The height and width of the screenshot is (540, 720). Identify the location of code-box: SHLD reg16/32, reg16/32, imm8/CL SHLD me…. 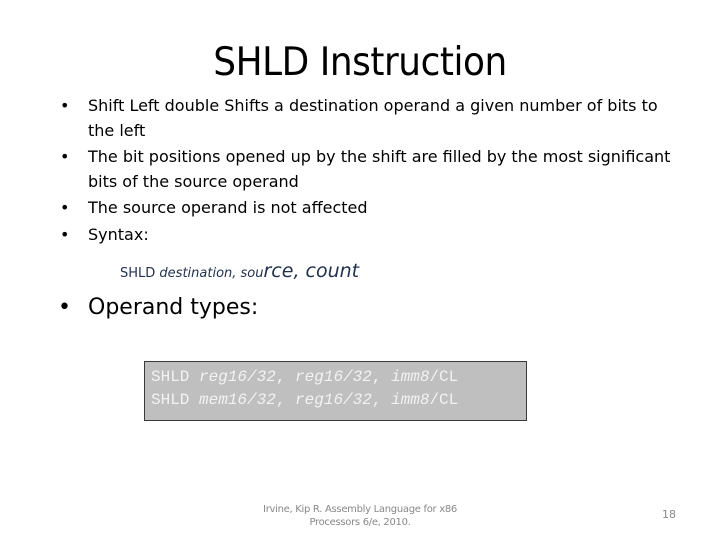
(335, 391).